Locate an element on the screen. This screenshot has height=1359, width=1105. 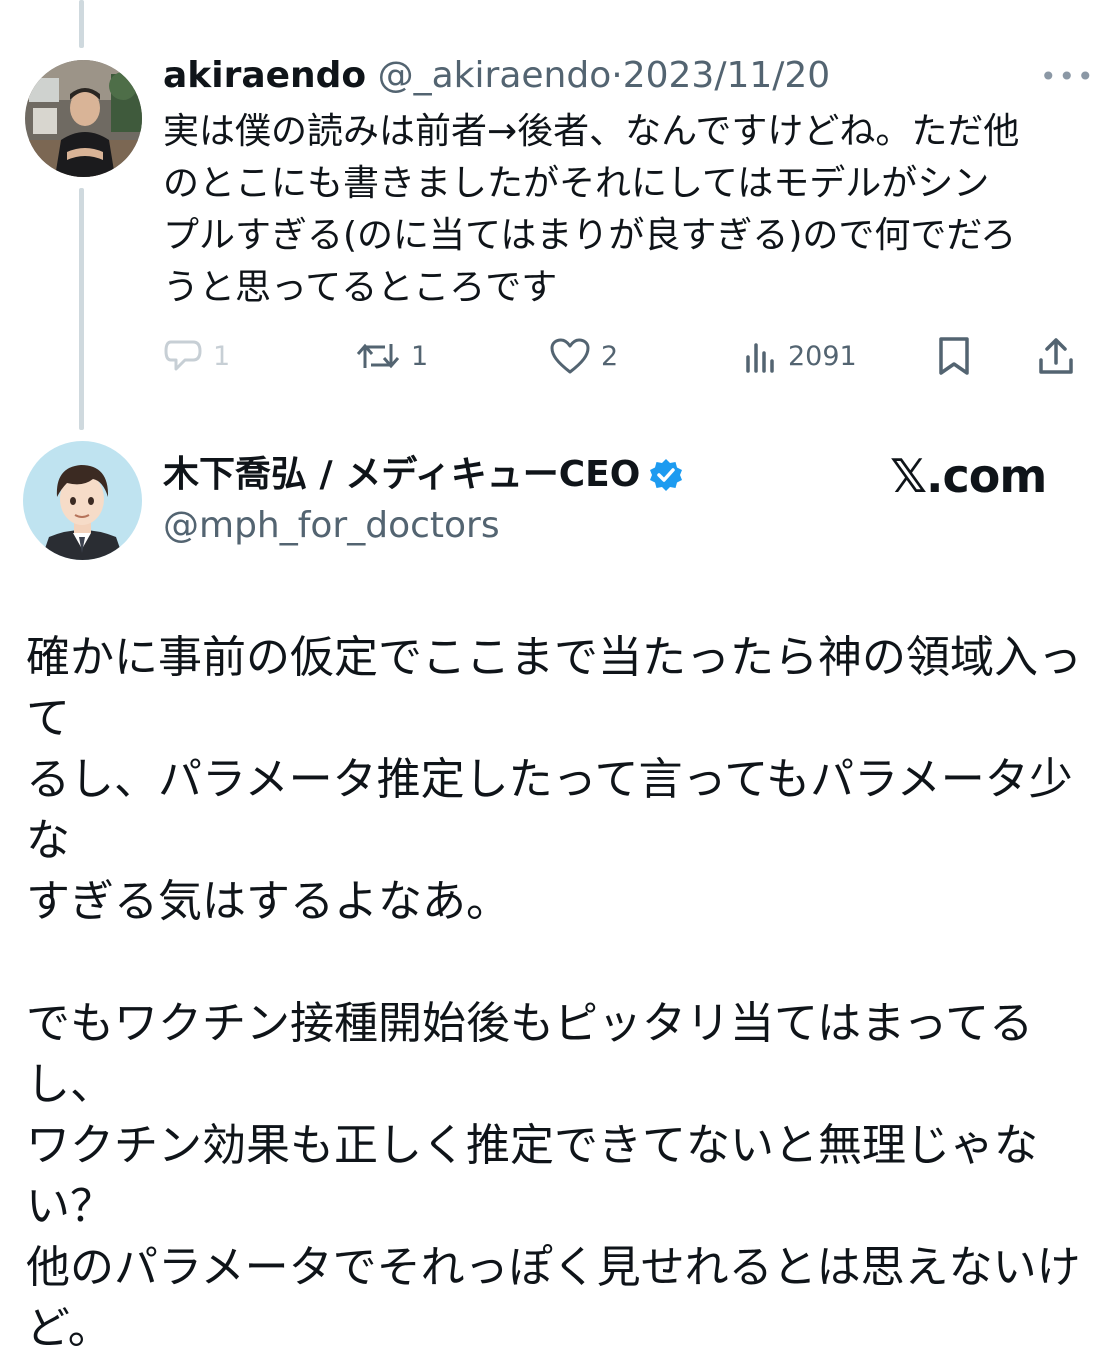
reply-date: 2023/11/20 is located at coordinates (727, 75).